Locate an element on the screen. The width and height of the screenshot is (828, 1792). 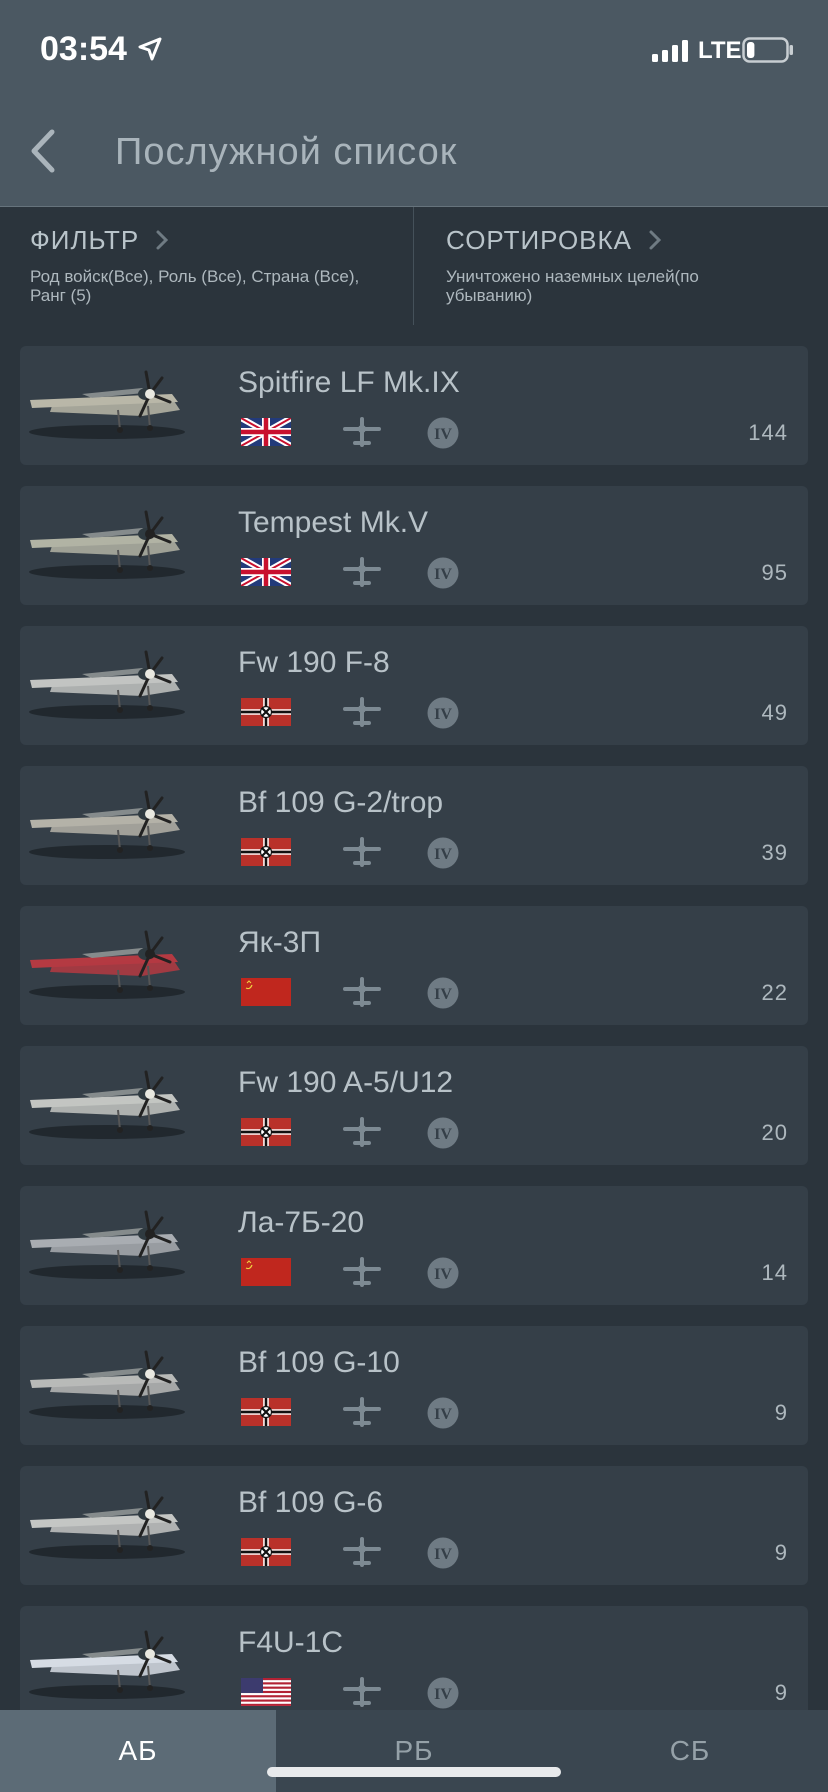
header: 03:54 LTE Послужной список is located at coordinates (414, 103).